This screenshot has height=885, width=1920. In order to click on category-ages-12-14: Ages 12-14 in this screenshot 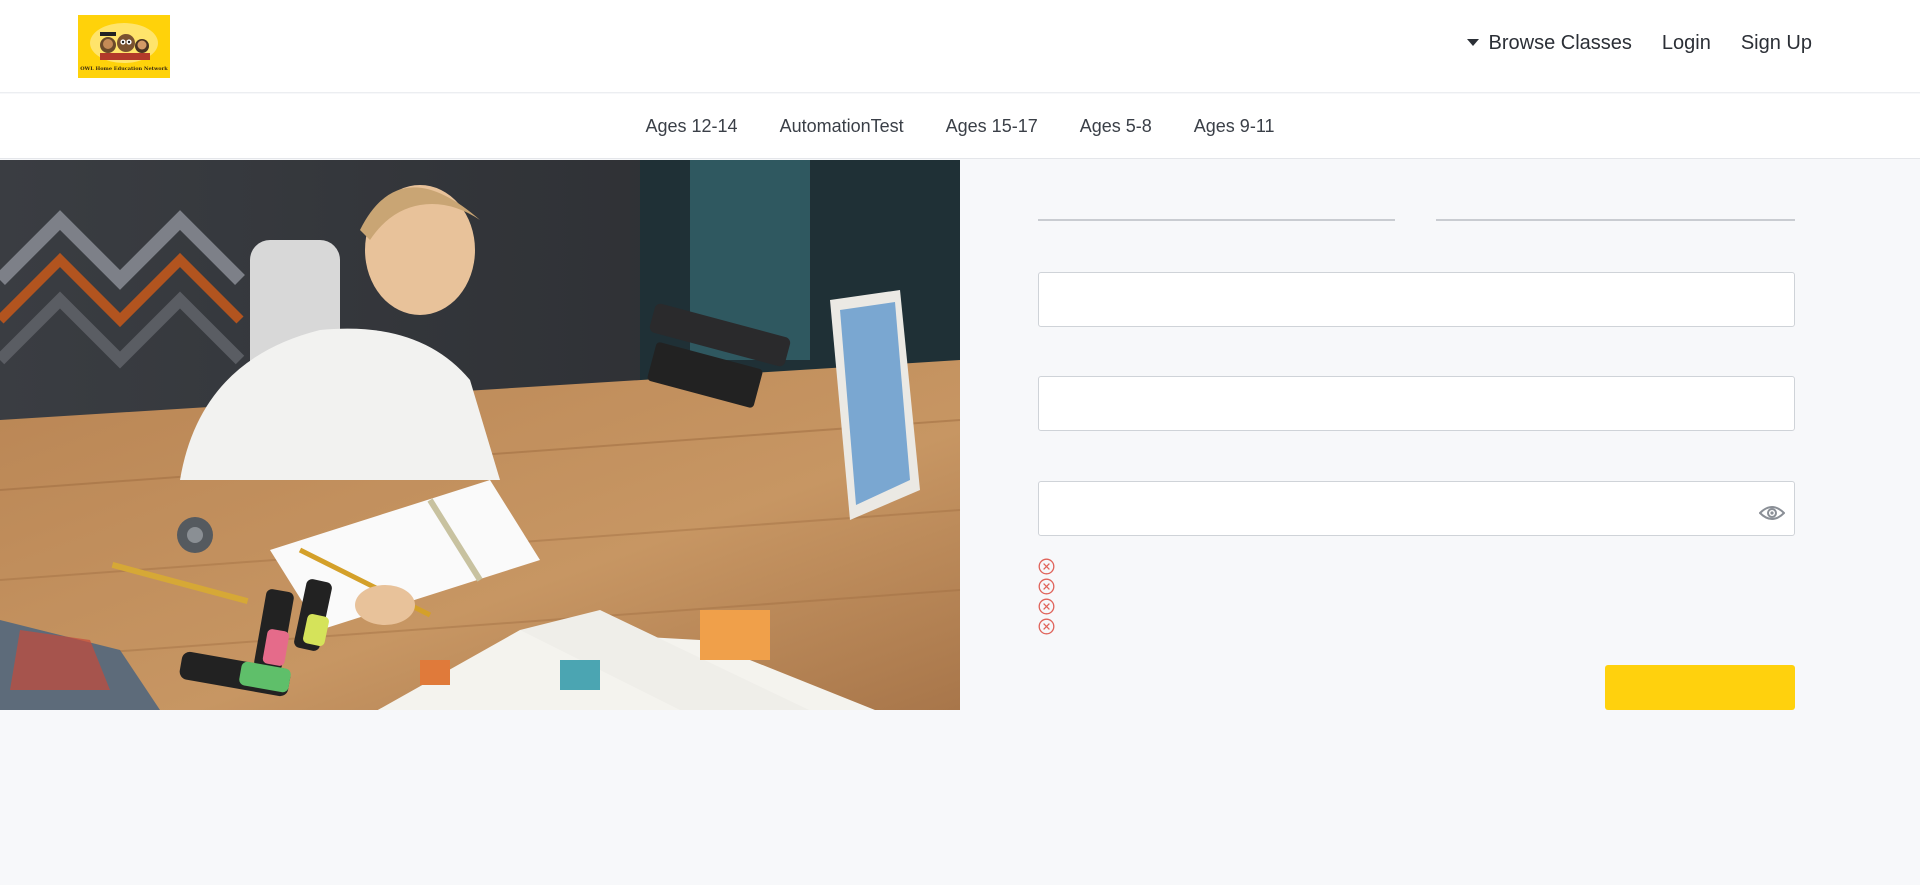, I will do `click(692, 126)`.